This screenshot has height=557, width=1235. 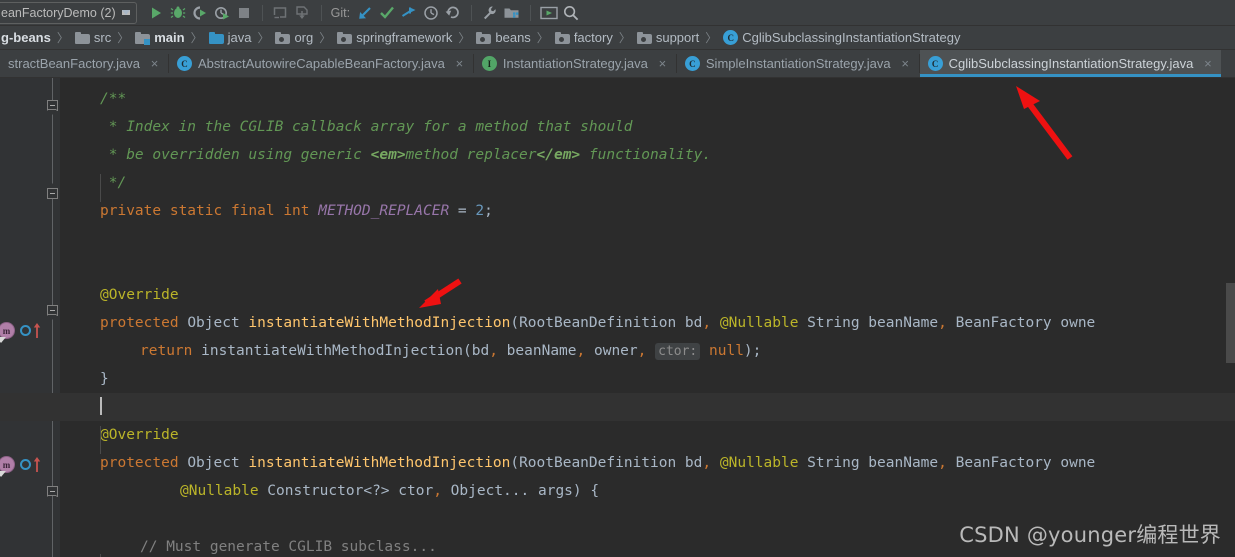 I want to click on revert-icon, so click(x=453, y=13).